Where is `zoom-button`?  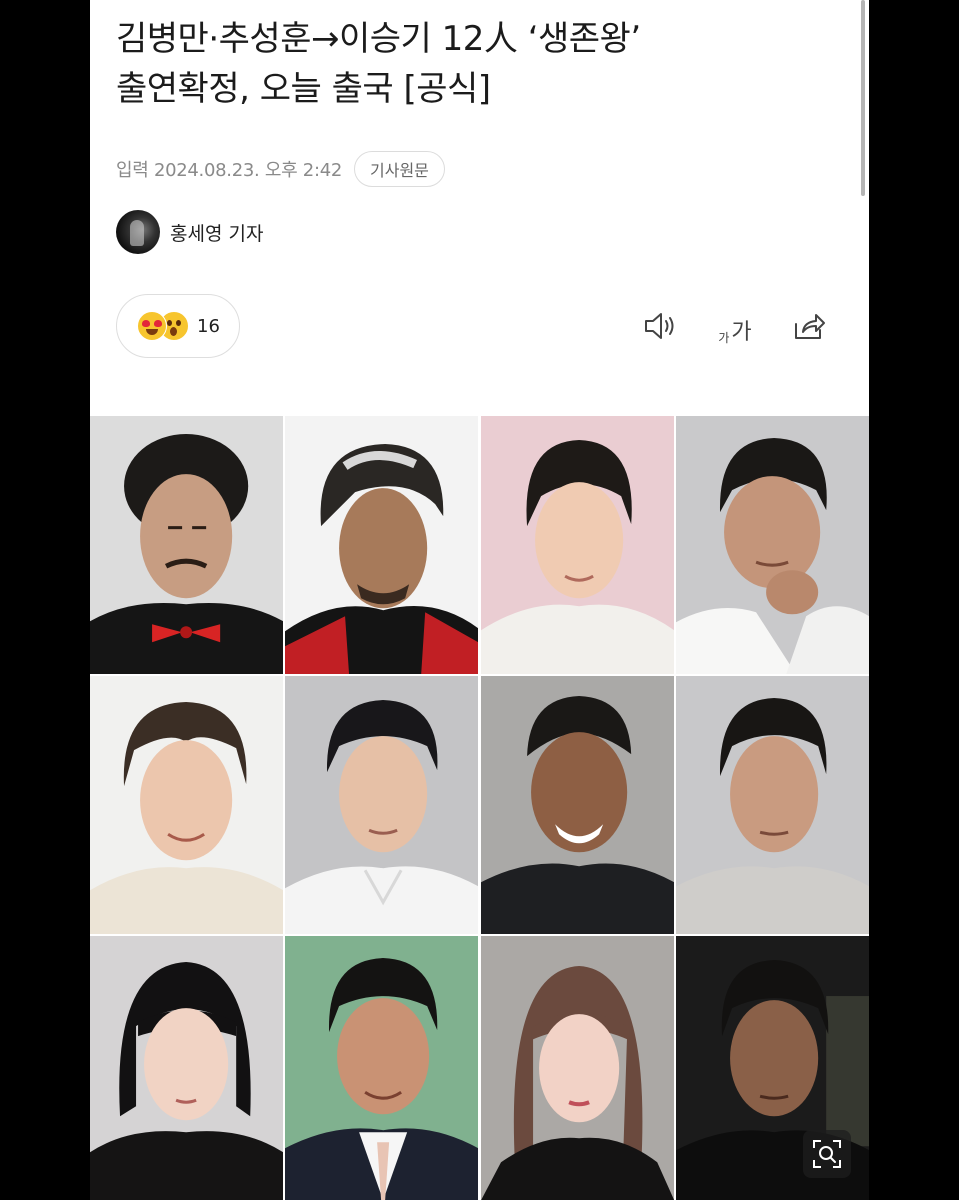 zoom-button is located at coordinates (827, 1154).